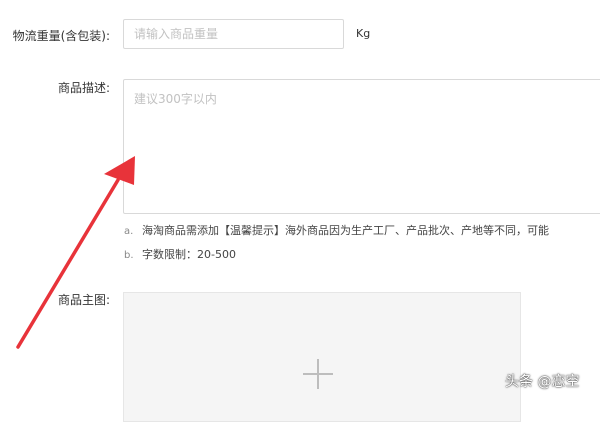 The image size is (600, 422). What do you see at coordinates (363, 33) in the screenshot?
I see `weight-unit: Kg` at bounding box center [363, 33].